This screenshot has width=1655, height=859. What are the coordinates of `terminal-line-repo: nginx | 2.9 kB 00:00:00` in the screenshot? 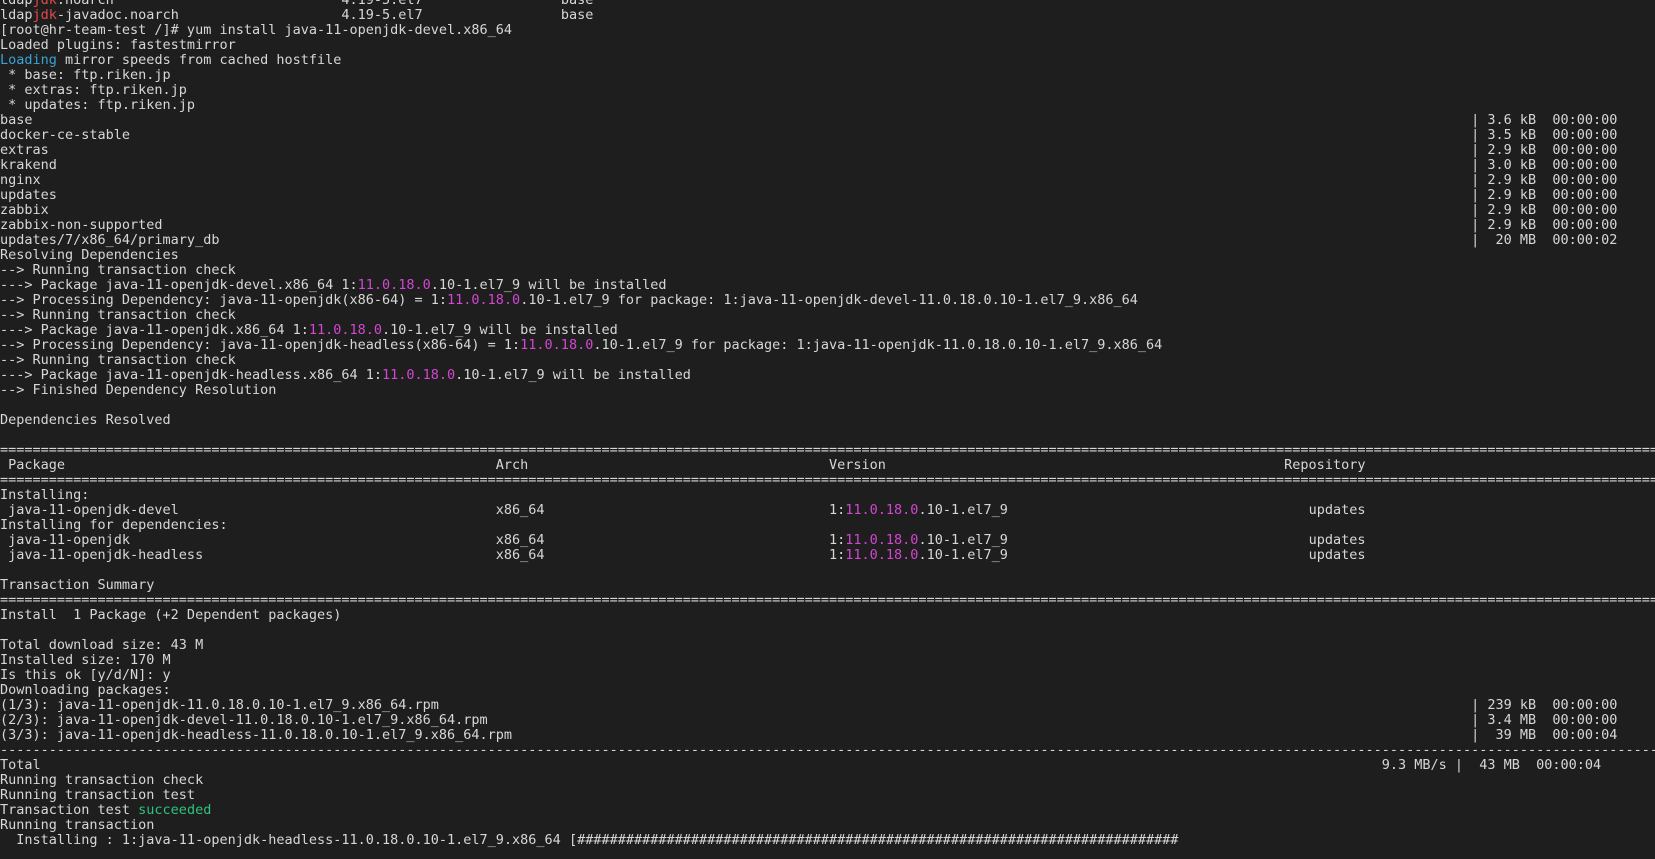 It's located at (827, 180).